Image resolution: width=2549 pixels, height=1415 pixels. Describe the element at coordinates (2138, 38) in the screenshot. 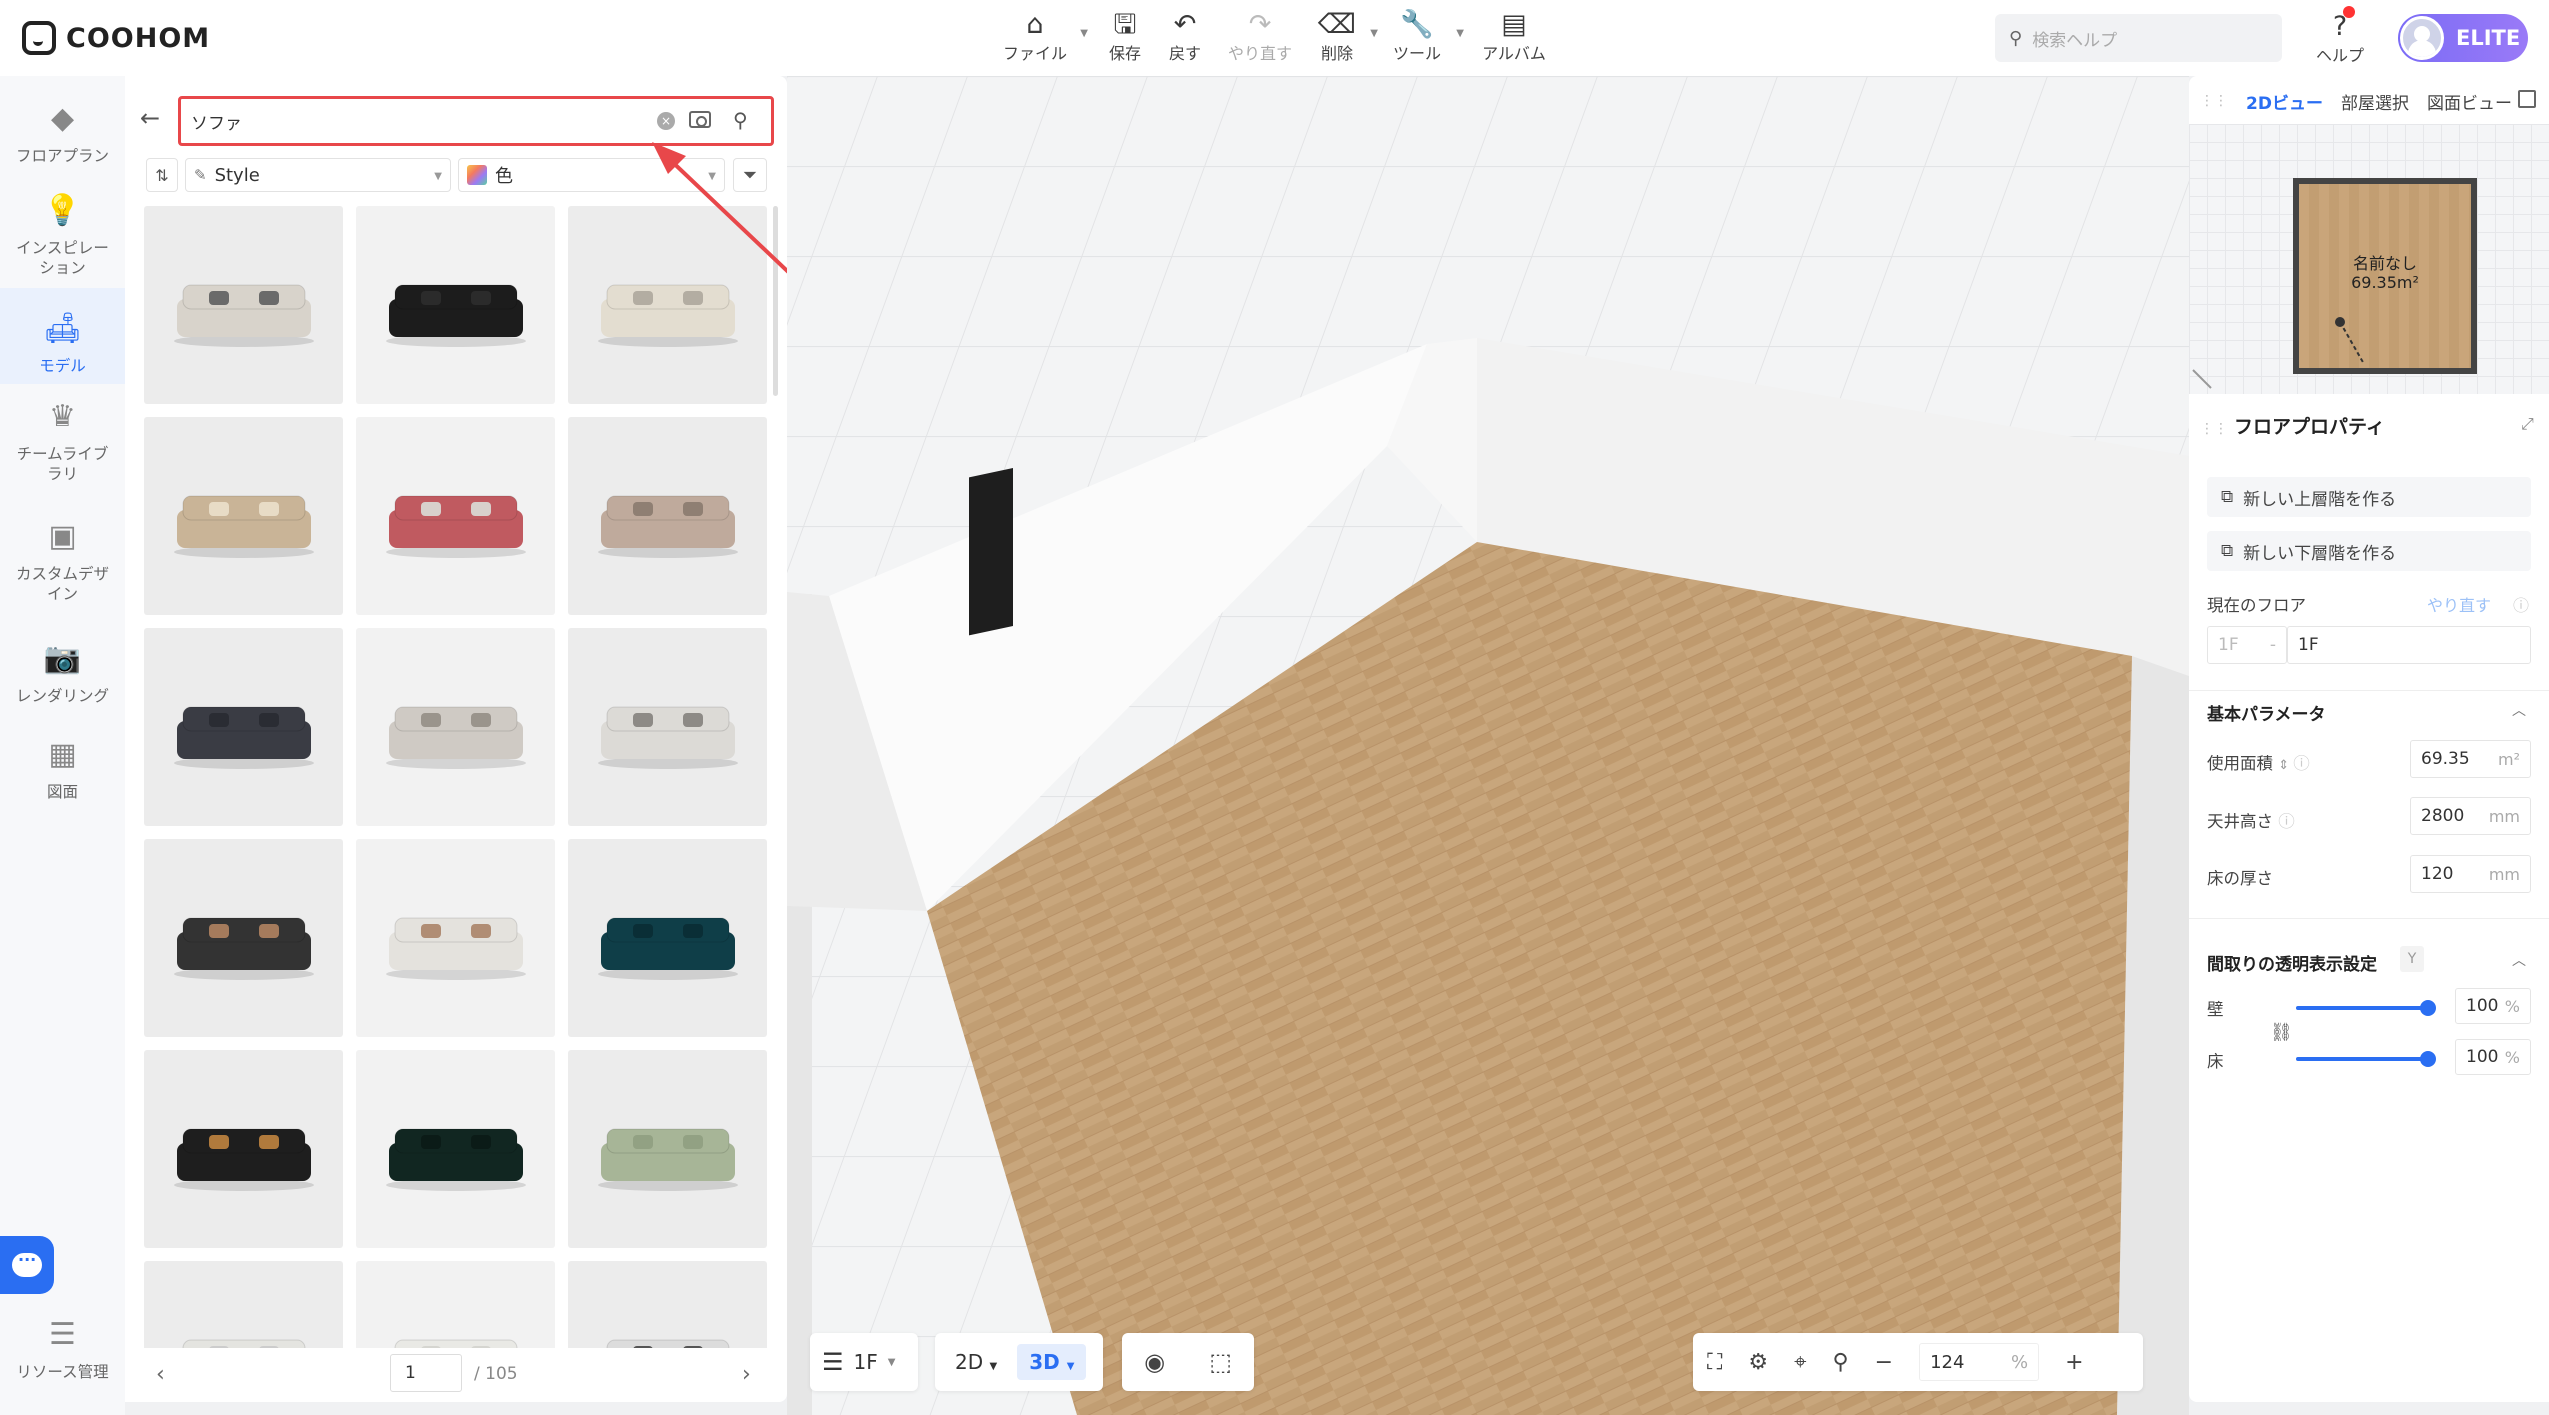

I see `help-search-input: ⚲ 検索ヘルプ` at that location.